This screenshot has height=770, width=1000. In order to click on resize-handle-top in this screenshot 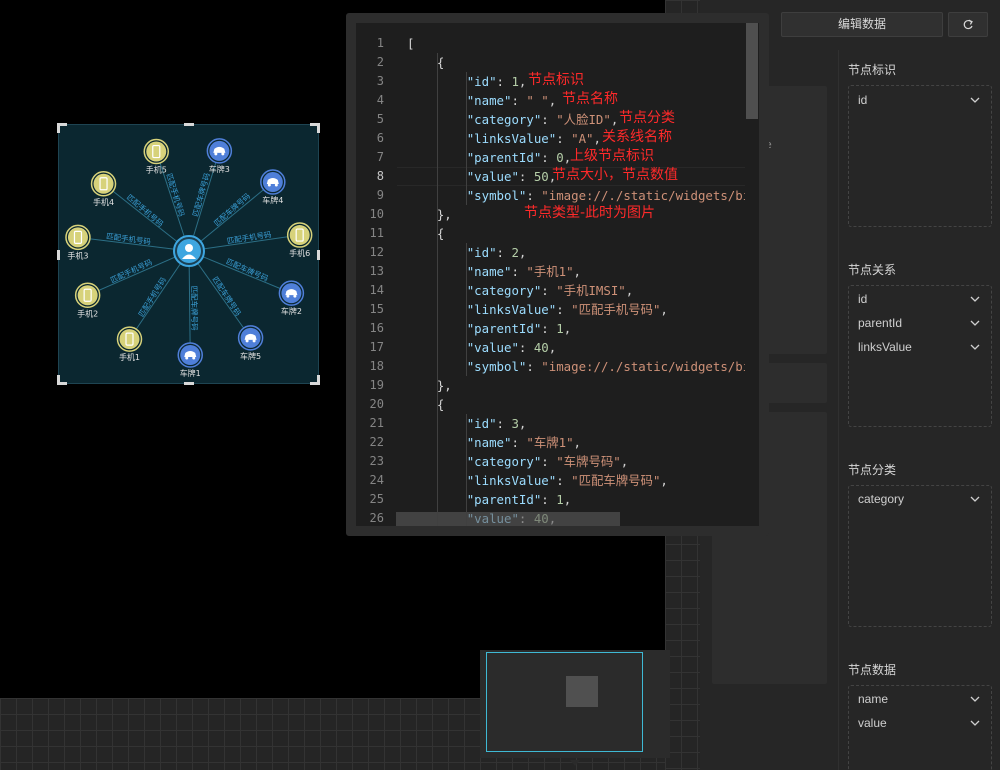, I will do `click(189, 124)`.